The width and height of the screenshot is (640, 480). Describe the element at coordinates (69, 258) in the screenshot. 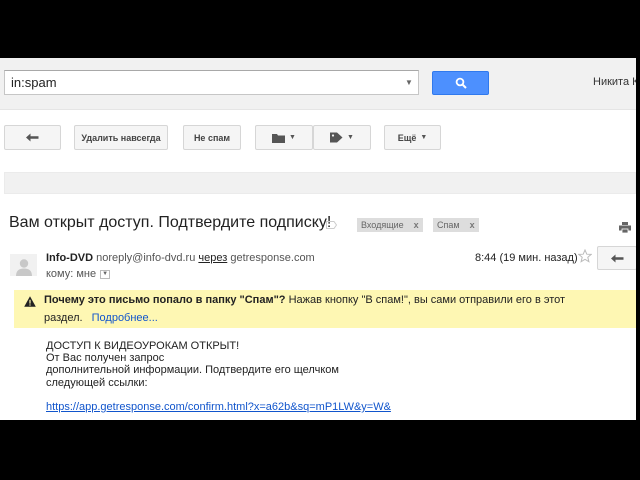

I see `sender-name: Info-DVD` at that location.